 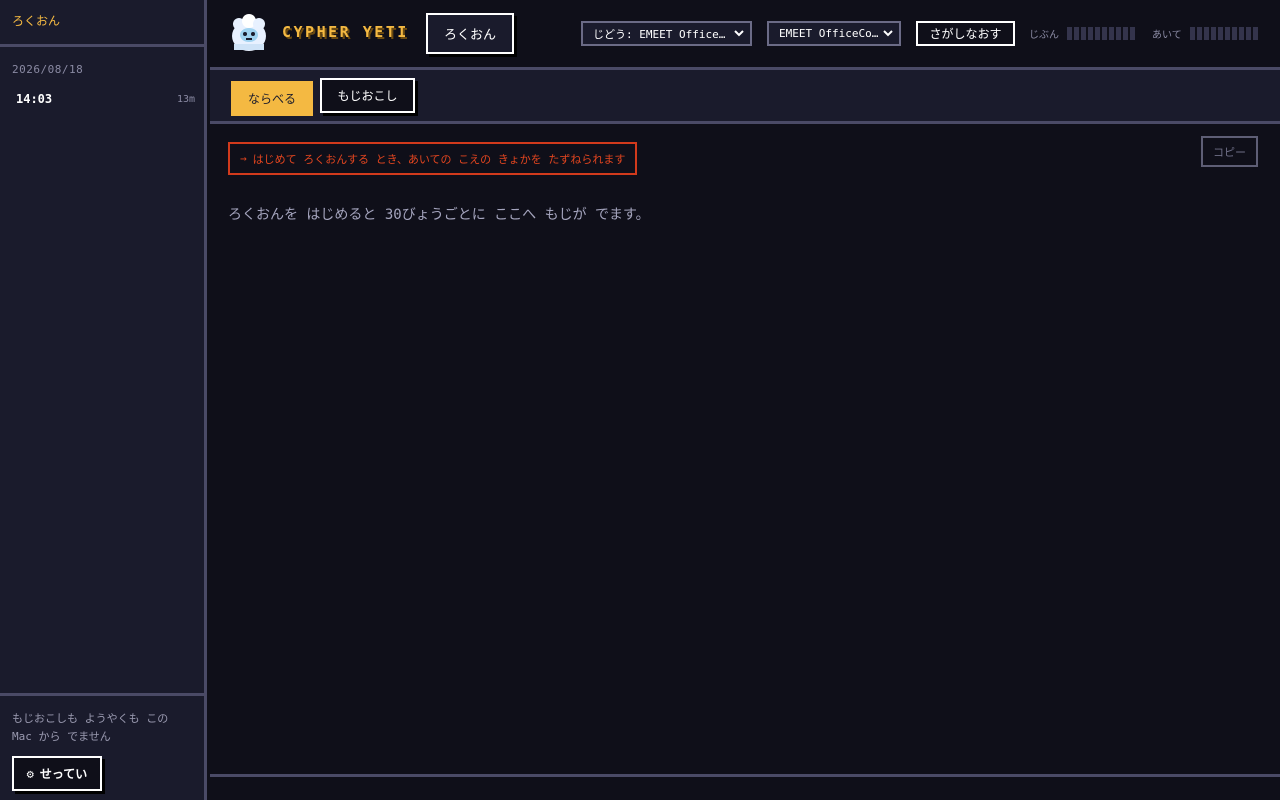 What do you see at coordinates (1223, 33) in the screenshot?
I see `other-meter-bars` at bounding box center [1223, 33].